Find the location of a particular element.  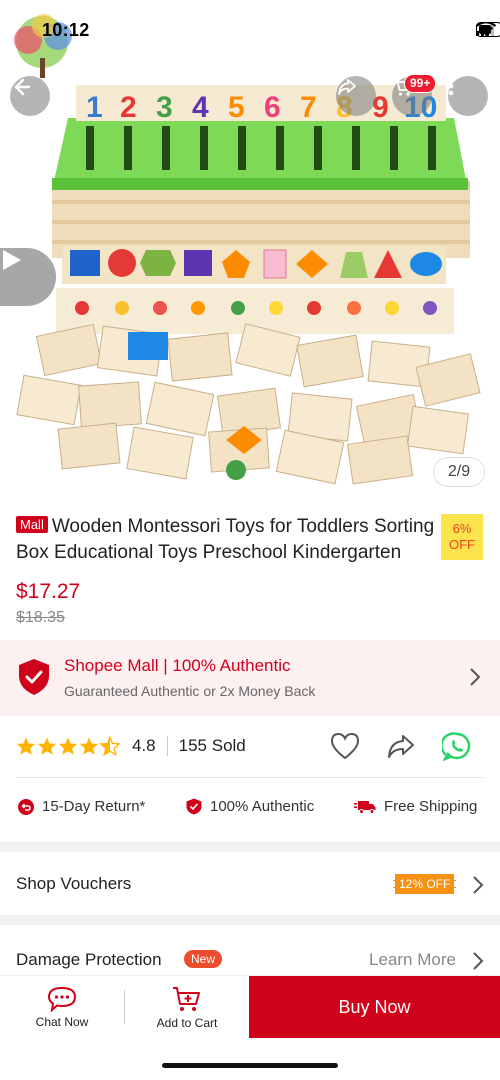

image-page-indicator: 2/9 is located at coordinates (459, 472).